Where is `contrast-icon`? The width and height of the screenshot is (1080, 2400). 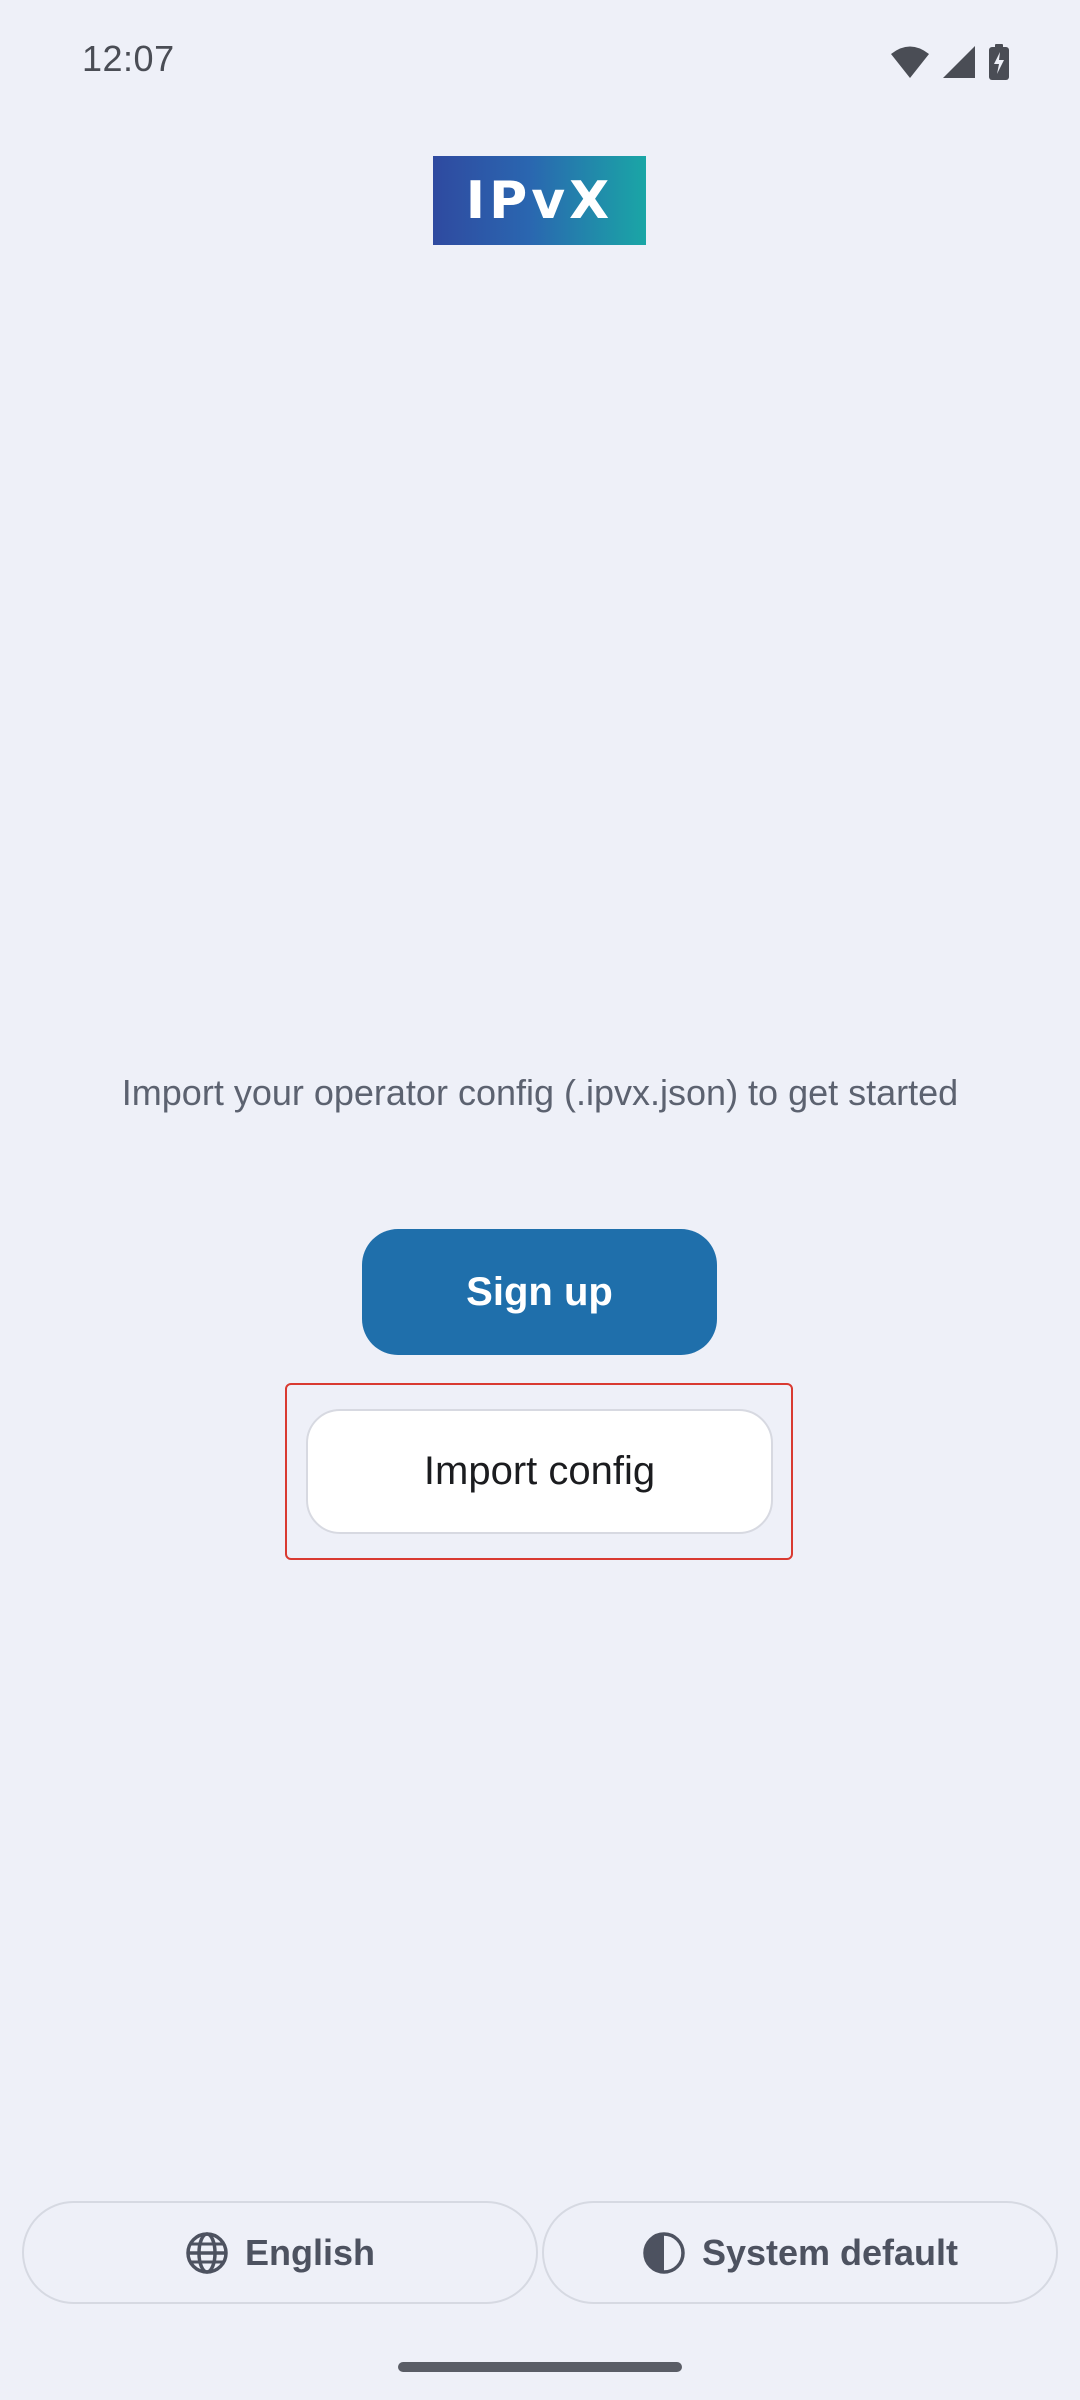 contrast-icon is located at coordinates (664, 2253).